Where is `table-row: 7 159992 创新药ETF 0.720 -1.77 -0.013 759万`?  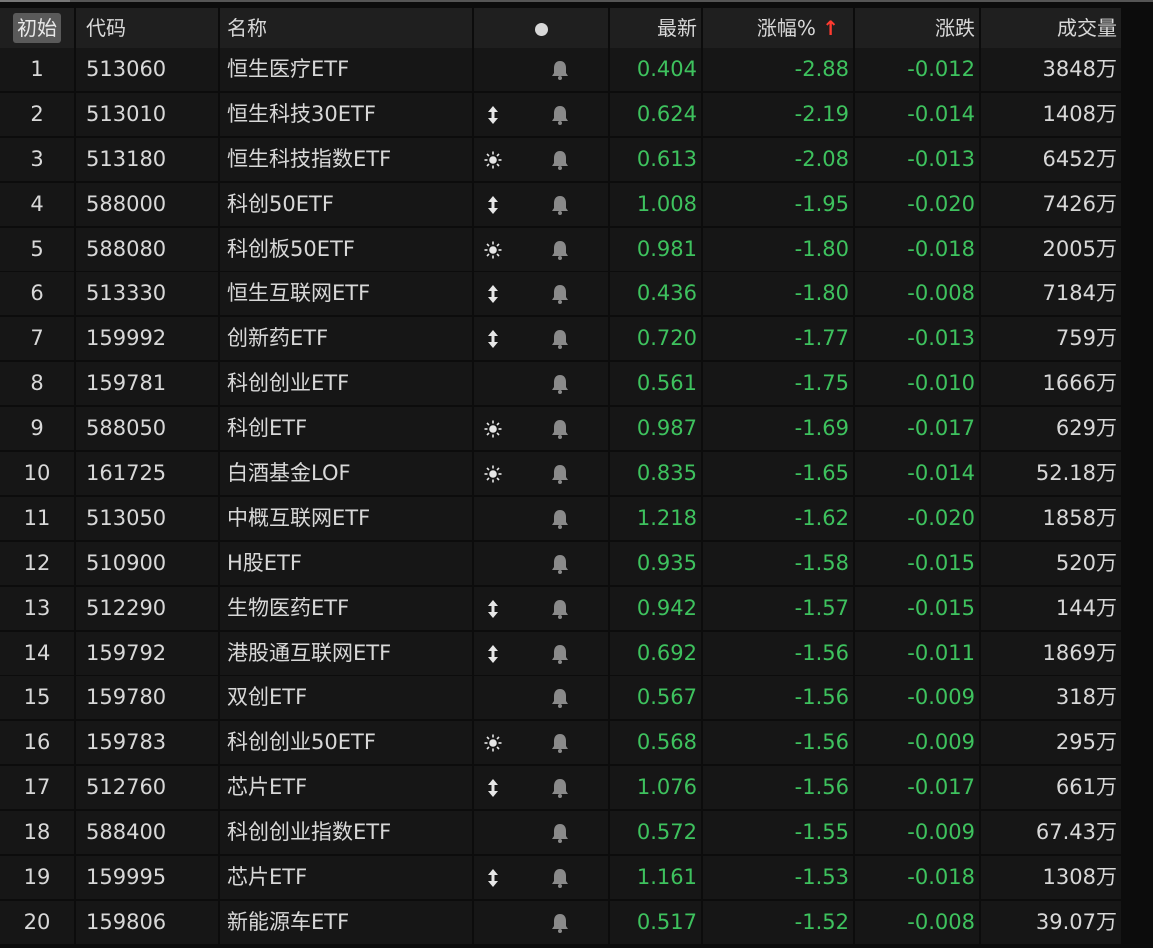 table-row: 7 159992 创新药ETF 0.720 -1.77 -0.013 759万 is located at coordinates (576, 339).